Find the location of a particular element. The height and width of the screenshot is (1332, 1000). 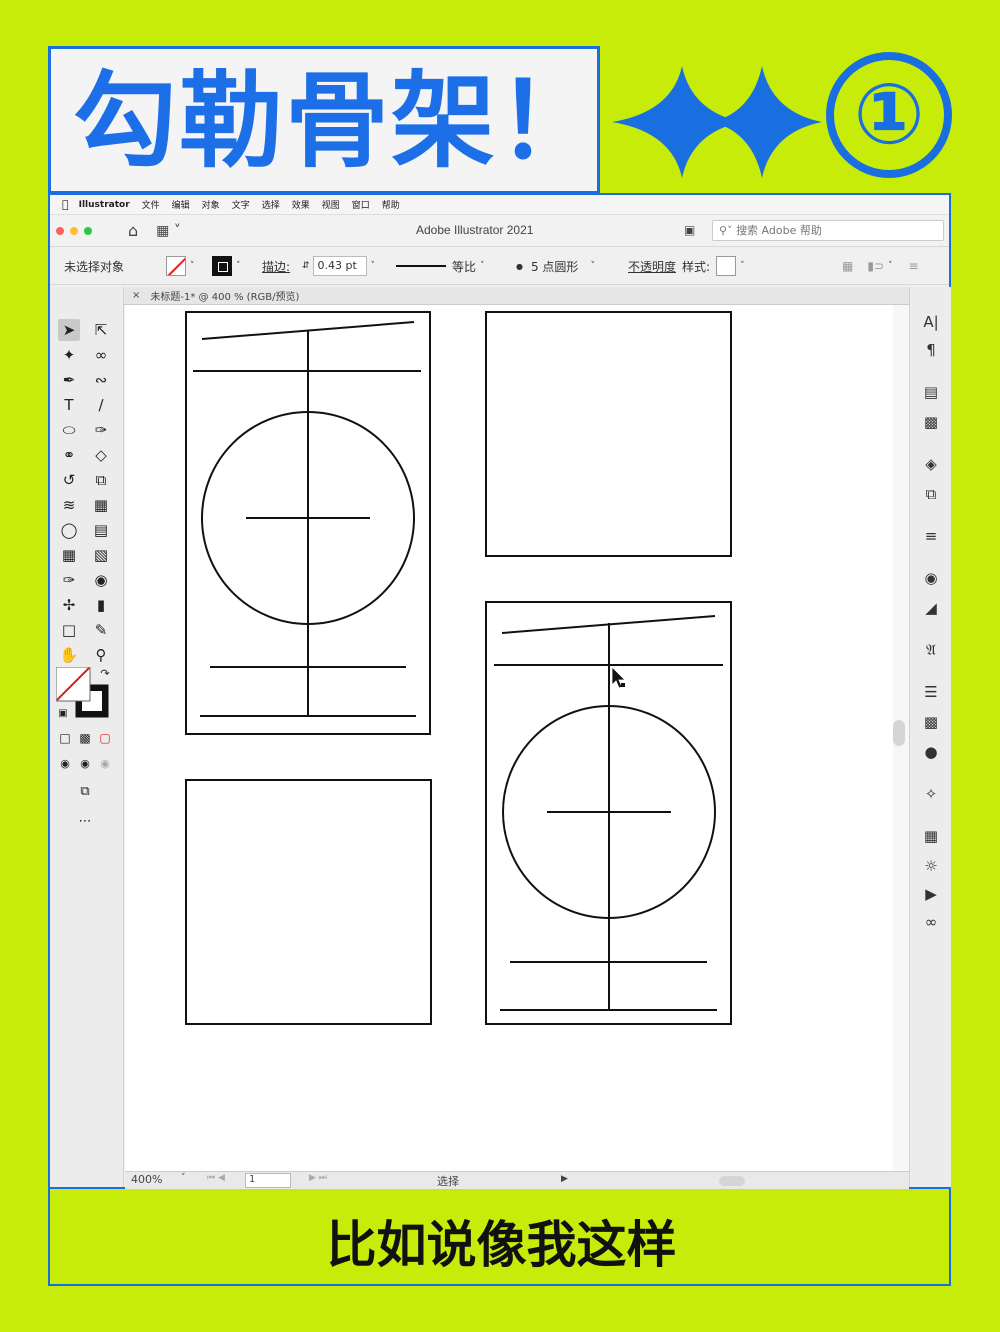

stroke-stepper-icon: ⇵ is located at coordinates (306, 266).